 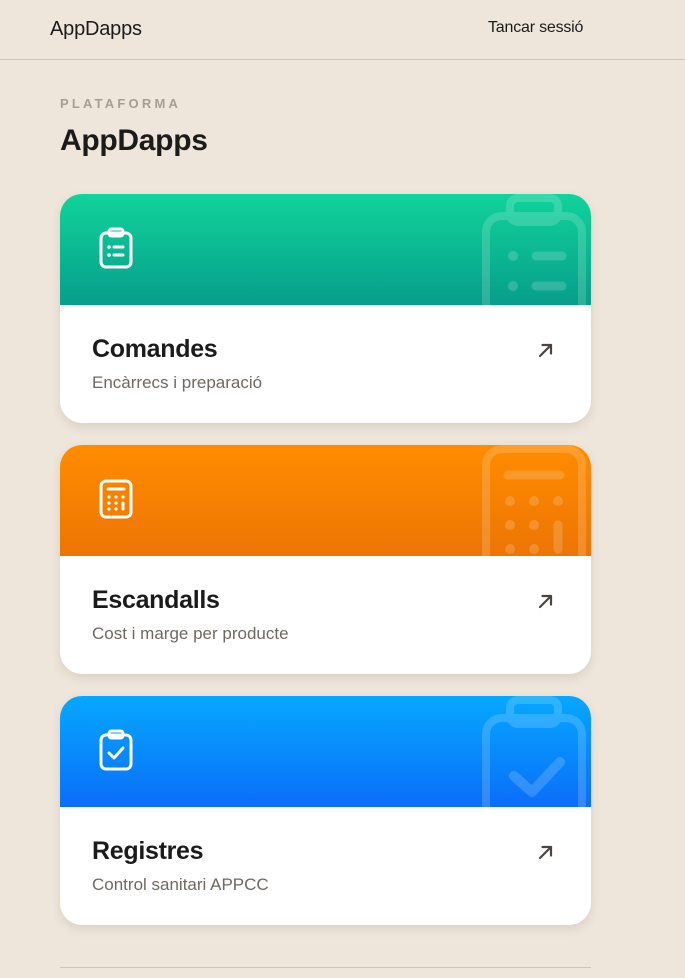 I want to click on logout-button: Tancar sessió, so click(x=535, y=28).